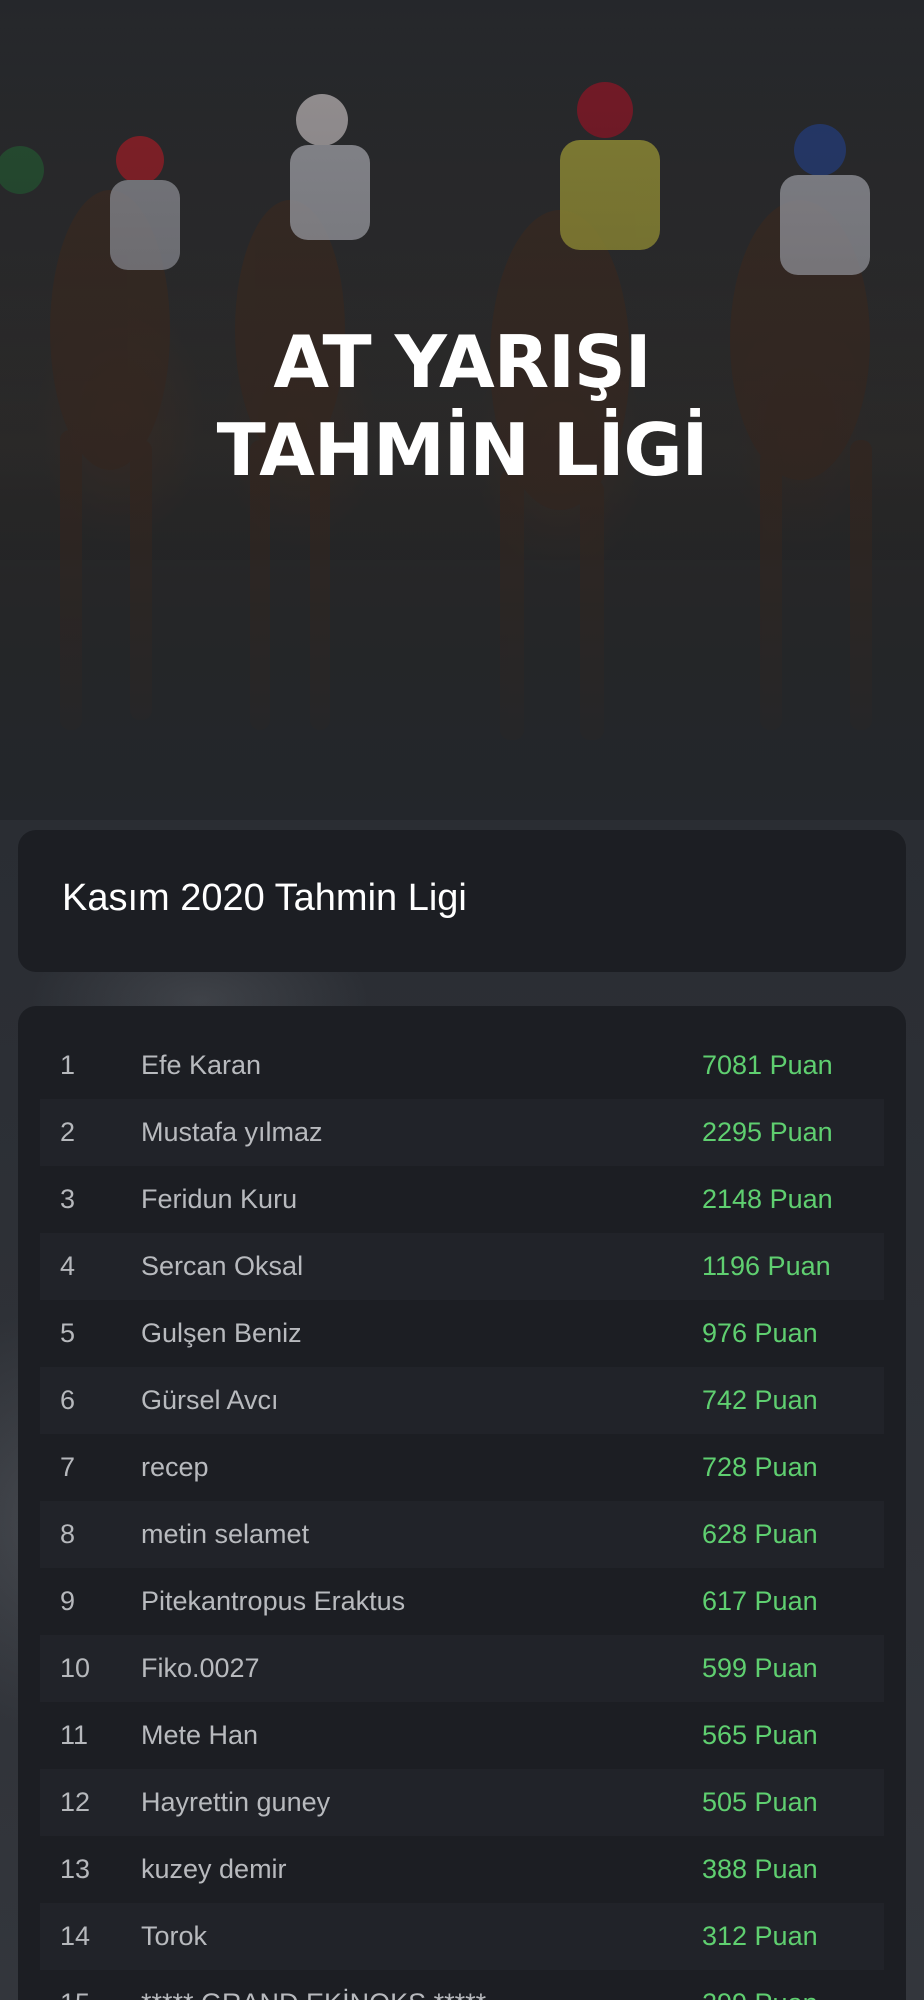 The image size is (924, 2000). Describe the element at coordinates (462, 1467) in the screenshot. I see `ranking-row: 7 recep 728 Puan` at that location.